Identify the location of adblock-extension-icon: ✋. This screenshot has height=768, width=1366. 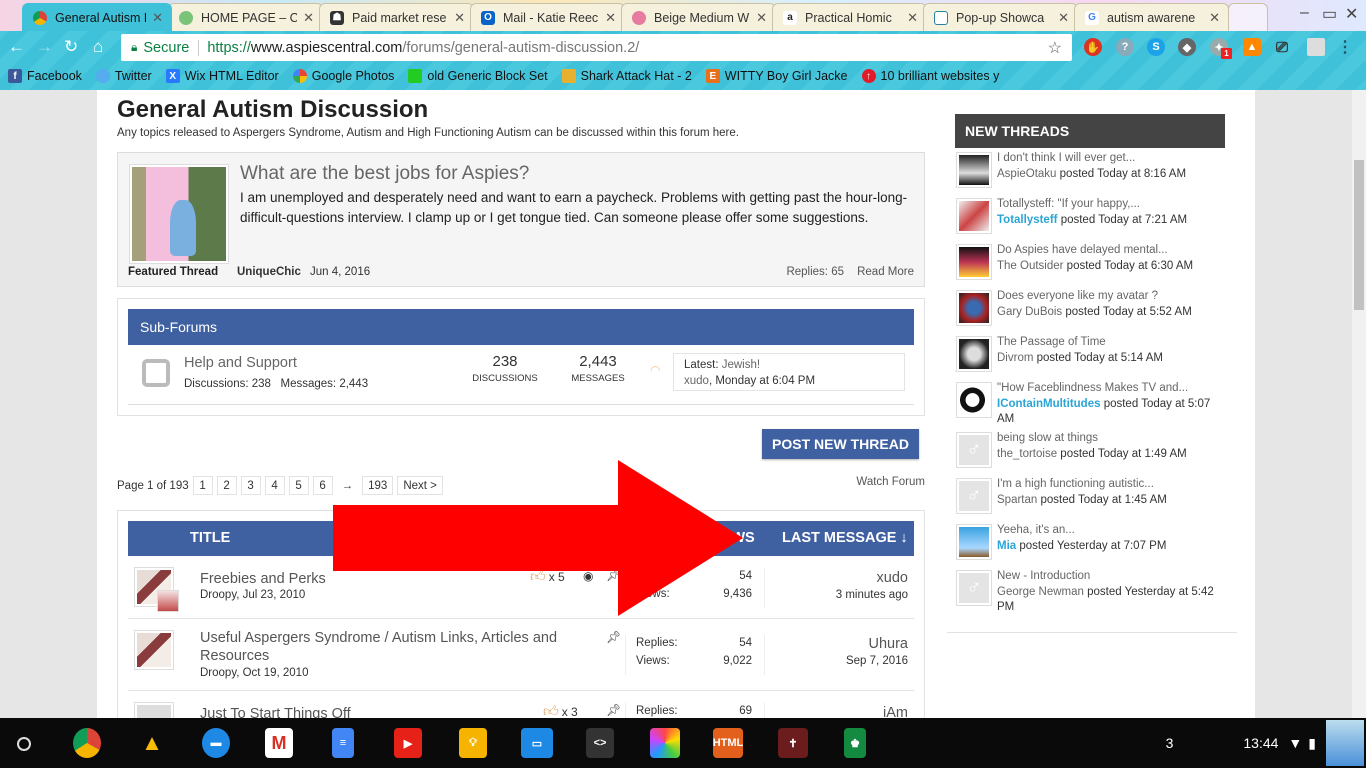
(1093, 47).